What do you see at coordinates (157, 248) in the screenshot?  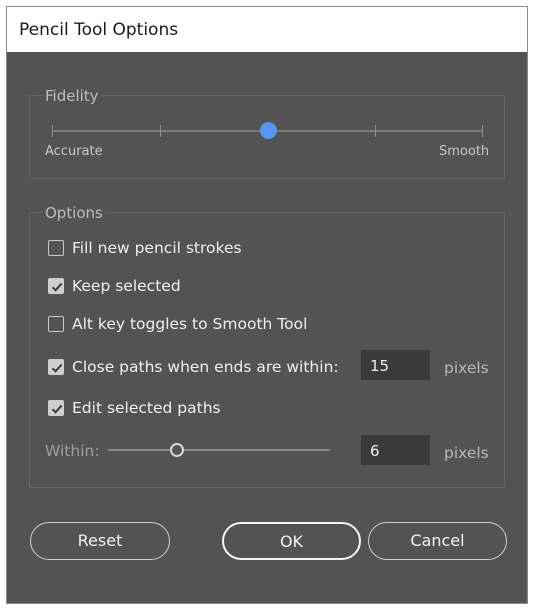 I see `fill-new-strokes-label: Fill new pencil strokes` at bounding box center [157, 248].